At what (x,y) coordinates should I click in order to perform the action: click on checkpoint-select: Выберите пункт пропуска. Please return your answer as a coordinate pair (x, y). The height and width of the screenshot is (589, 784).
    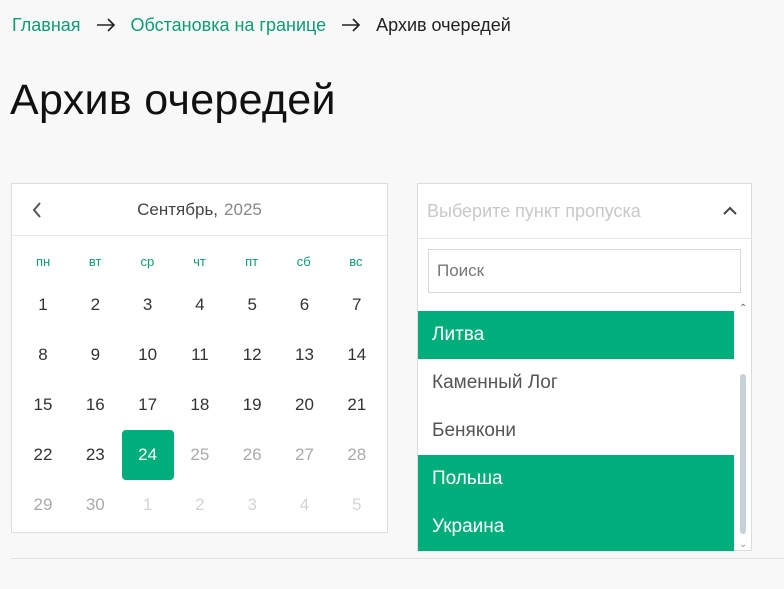
    Looking at the image, I should click on (584, 211).